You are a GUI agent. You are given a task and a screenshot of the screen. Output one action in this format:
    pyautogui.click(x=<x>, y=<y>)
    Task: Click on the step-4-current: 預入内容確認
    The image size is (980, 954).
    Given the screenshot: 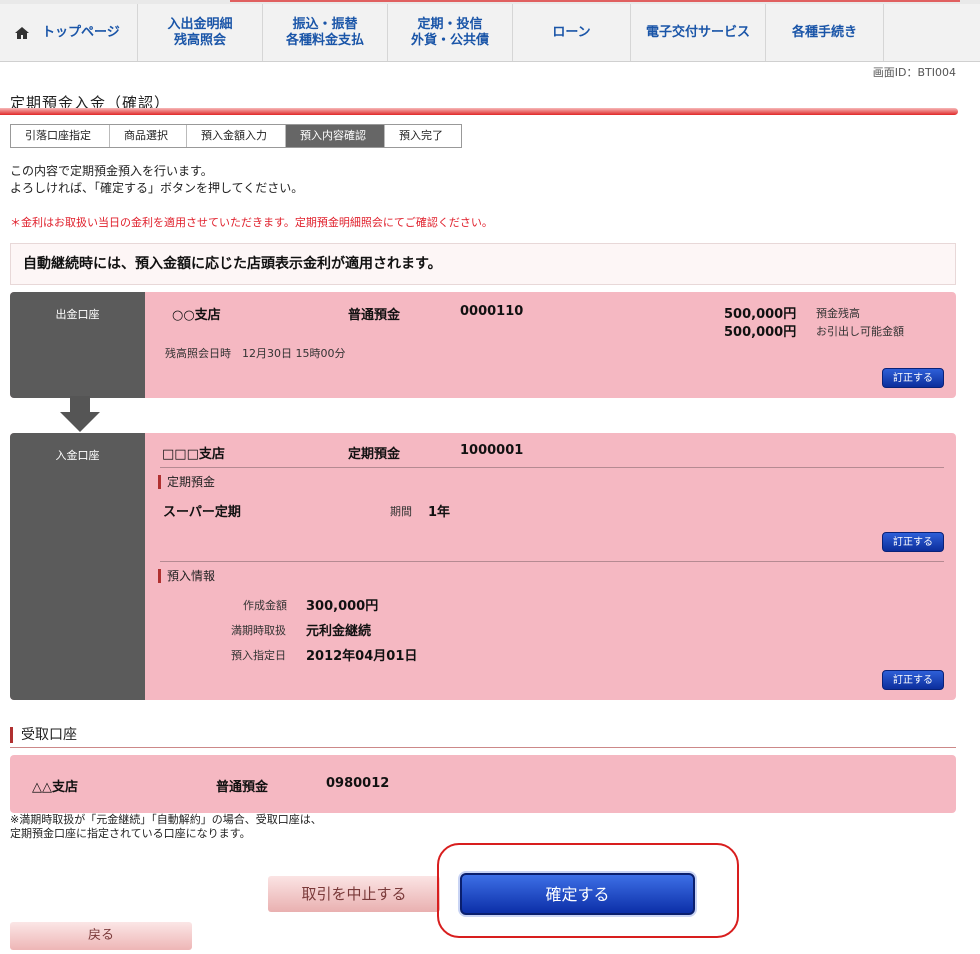 What is the action you would take?
    pyautogui.click(x=335, y=136)
    